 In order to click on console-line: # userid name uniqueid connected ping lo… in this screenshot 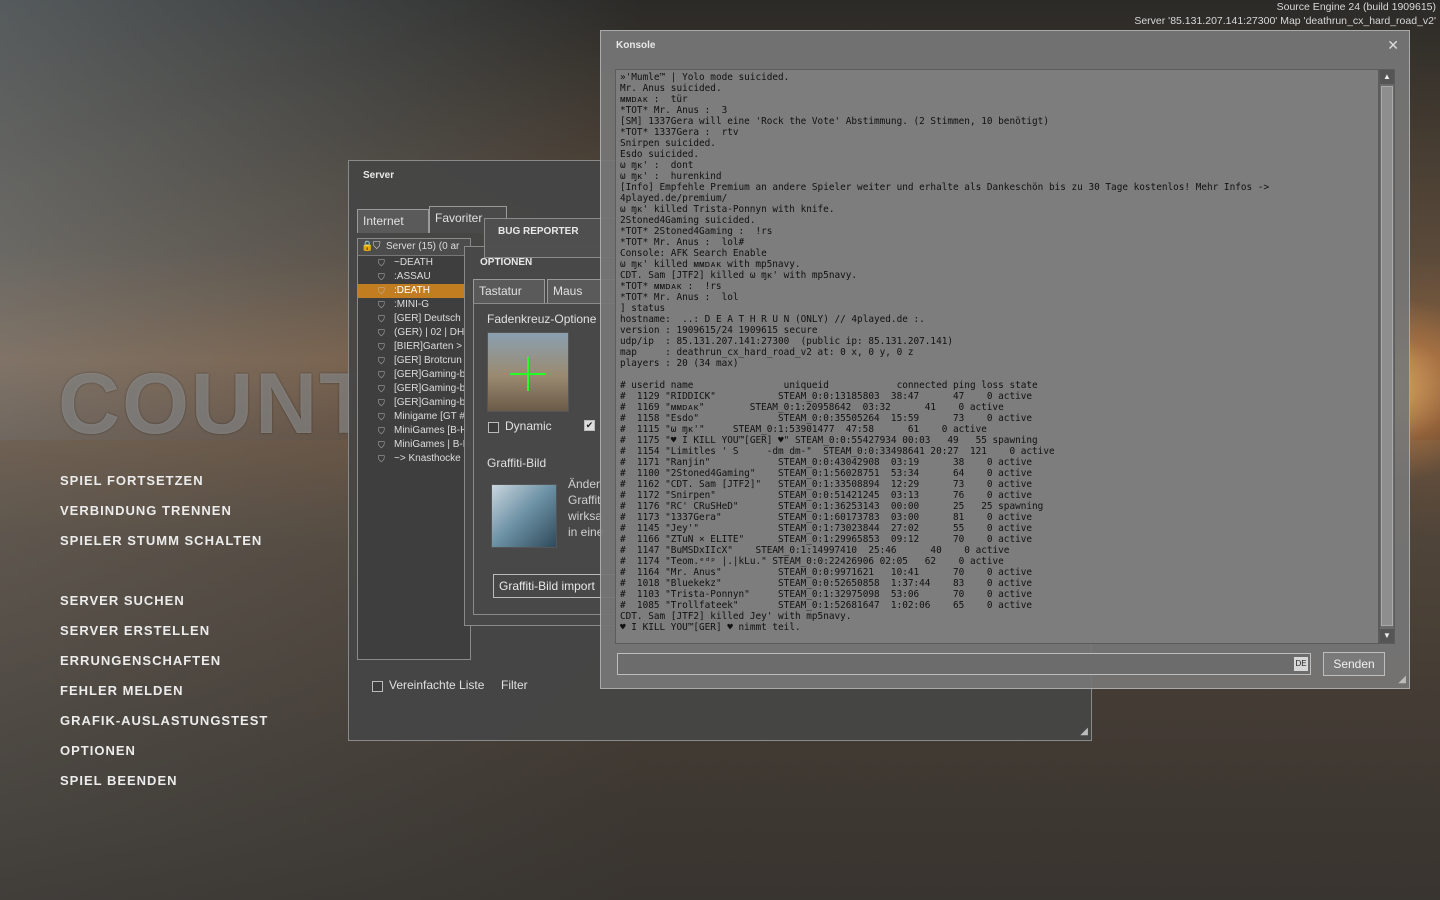, I will do `click(829, 385)`.